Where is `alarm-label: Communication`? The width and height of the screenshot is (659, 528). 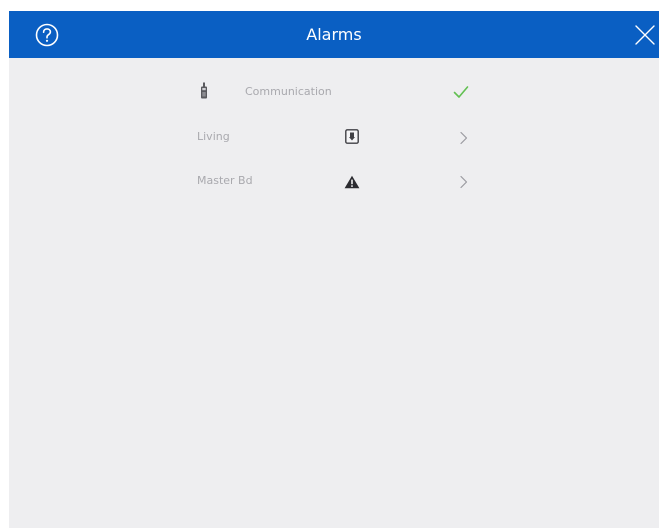 alarm-label: Communication is located at coordinates (288, 91).